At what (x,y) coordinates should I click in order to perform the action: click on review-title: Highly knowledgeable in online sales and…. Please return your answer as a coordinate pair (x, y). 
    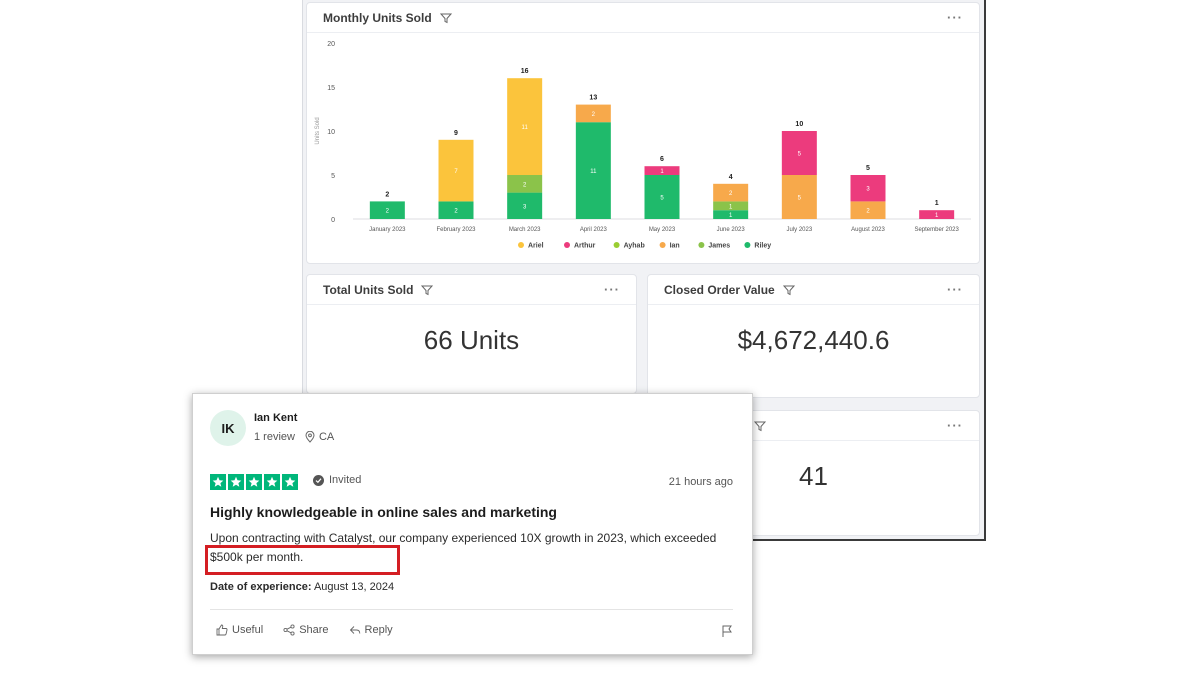
    Looking at the image, I should click on (383, 512).